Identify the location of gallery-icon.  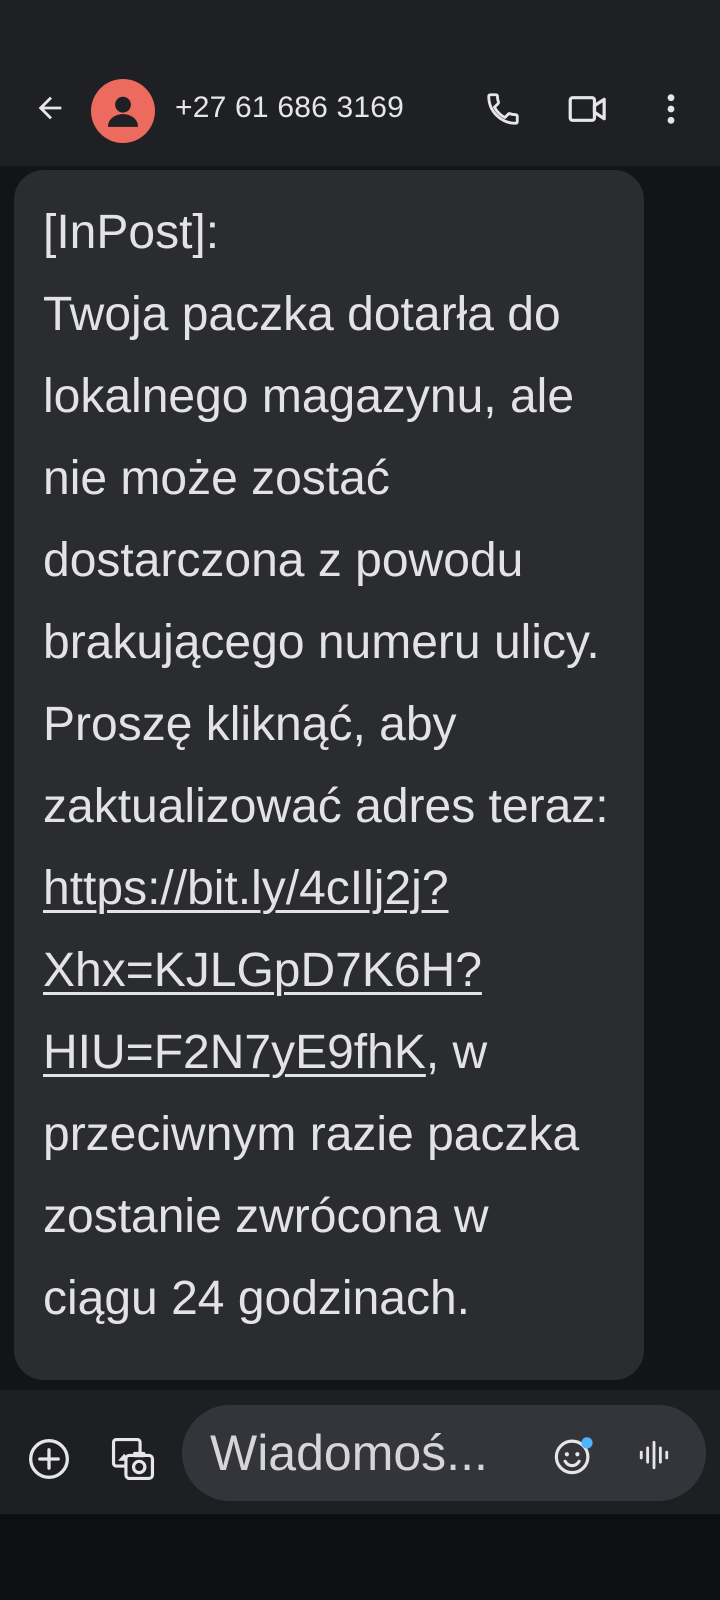
(133, 1459).